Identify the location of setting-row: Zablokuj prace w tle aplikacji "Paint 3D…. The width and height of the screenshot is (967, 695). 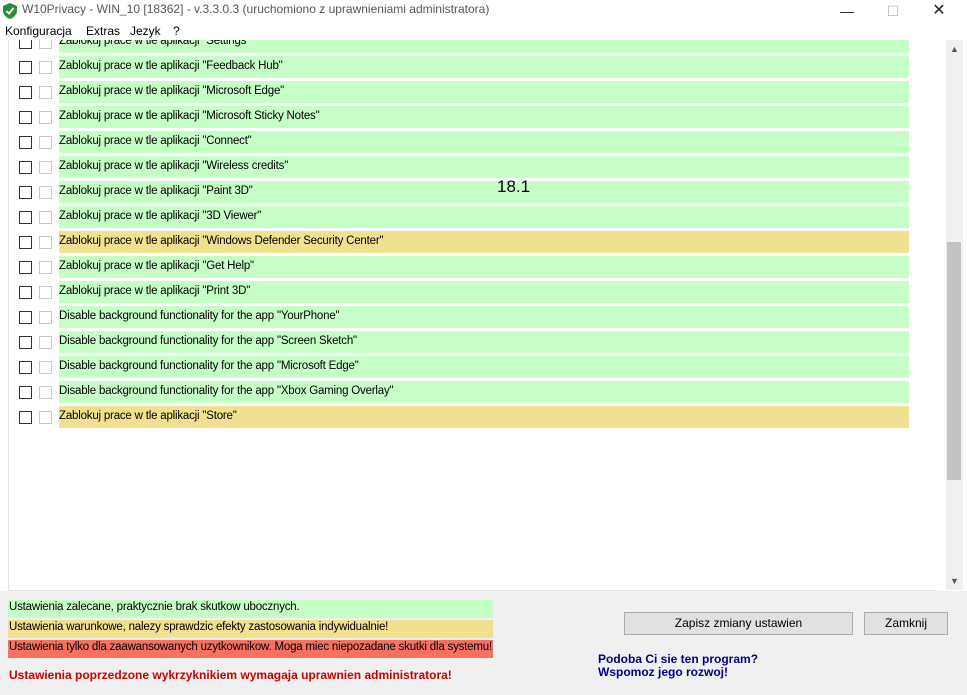
(473, 192).